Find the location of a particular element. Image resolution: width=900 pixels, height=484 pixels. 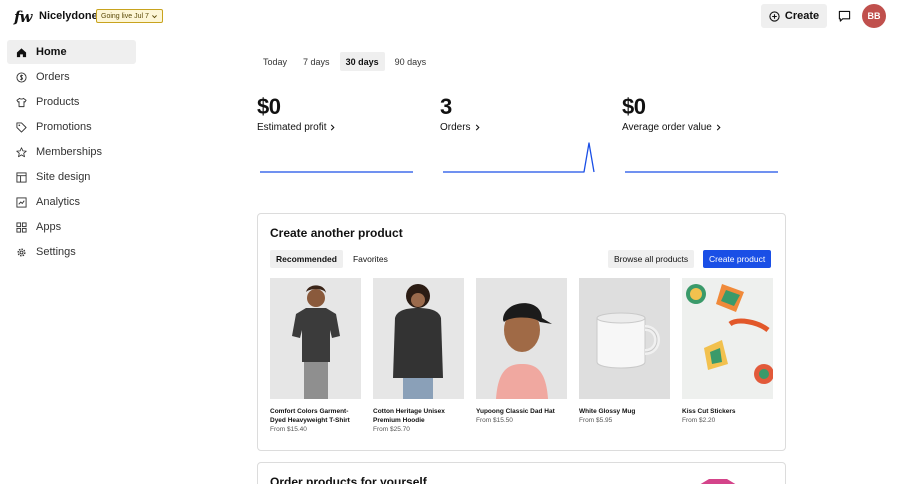

grid-icon is located at coordinates (21, 227).